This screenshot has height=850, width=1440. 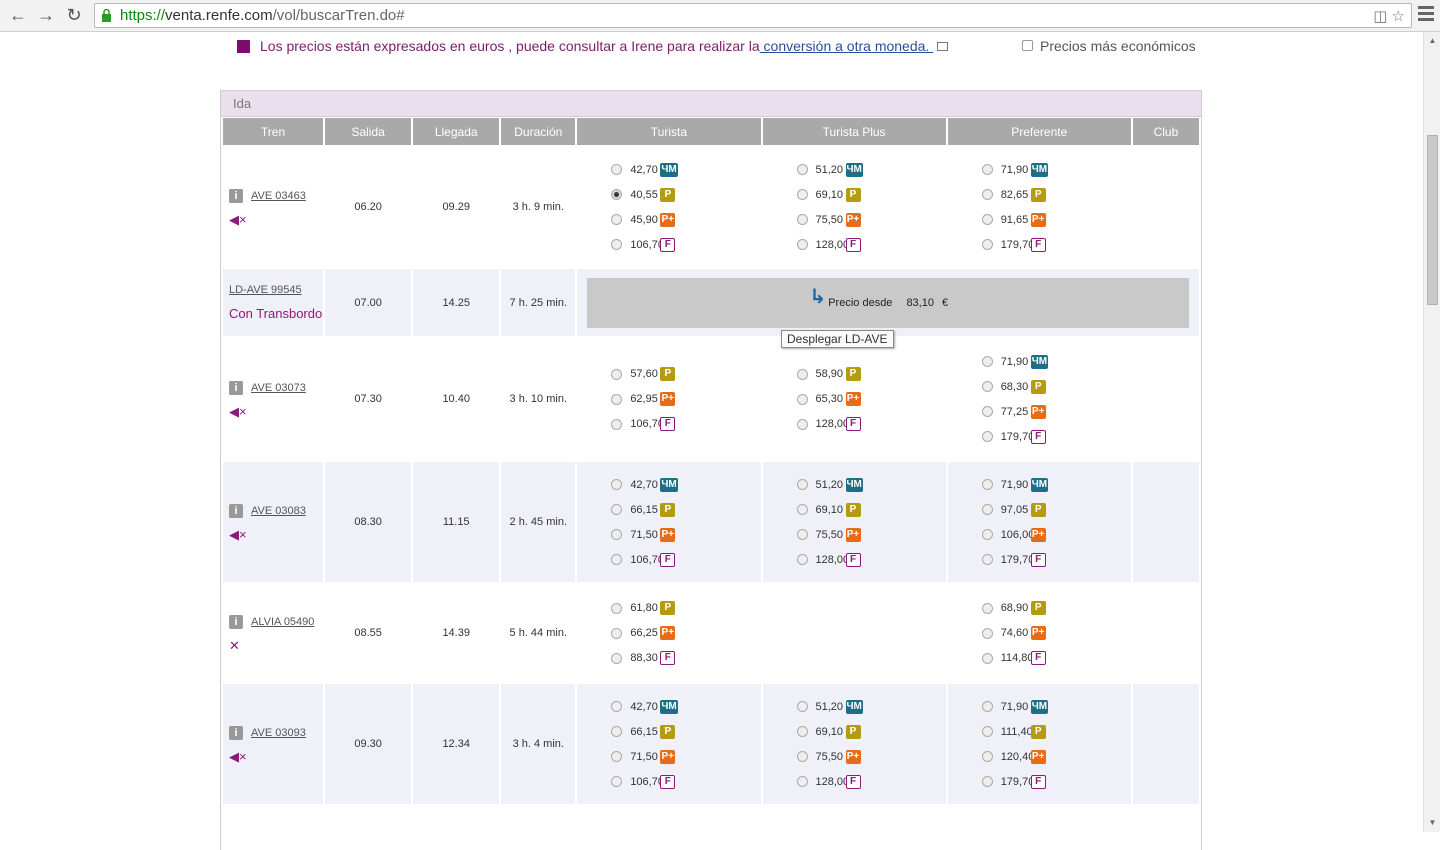 What do you see at coordinates (1426, 15) in the screenshot?
I see `menu-icon` at bounding box center [1426, 15].